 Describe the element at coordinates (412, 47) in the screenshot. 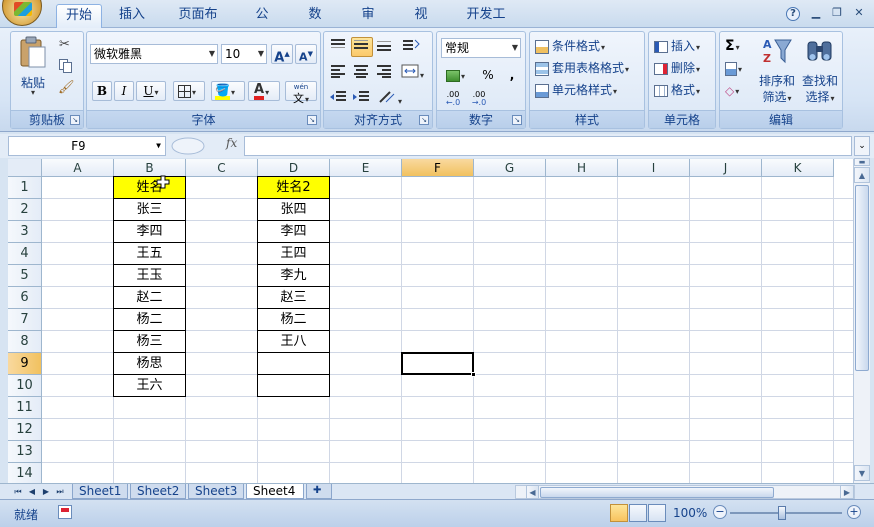

I see `orientation-button` at that location.